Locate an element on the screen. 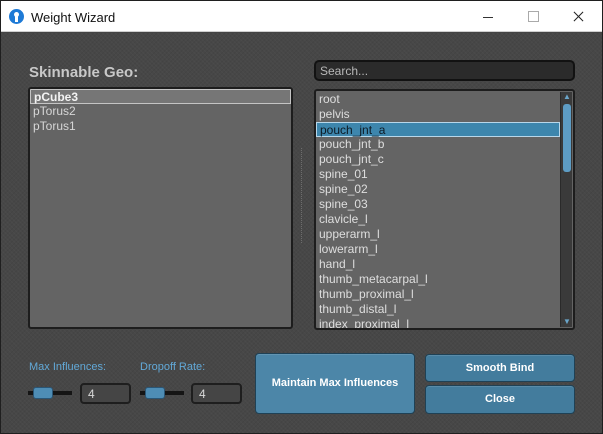 The width and height of the screenshot is (603, 434). scroll-down-arrow-icon: ▼ is located at coordinates (567, 322).